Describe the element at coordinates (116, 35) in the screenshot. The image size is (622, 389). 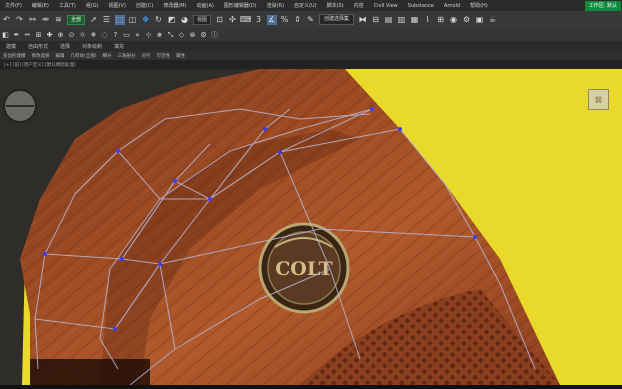
I see `help-icon: ?` at that location.